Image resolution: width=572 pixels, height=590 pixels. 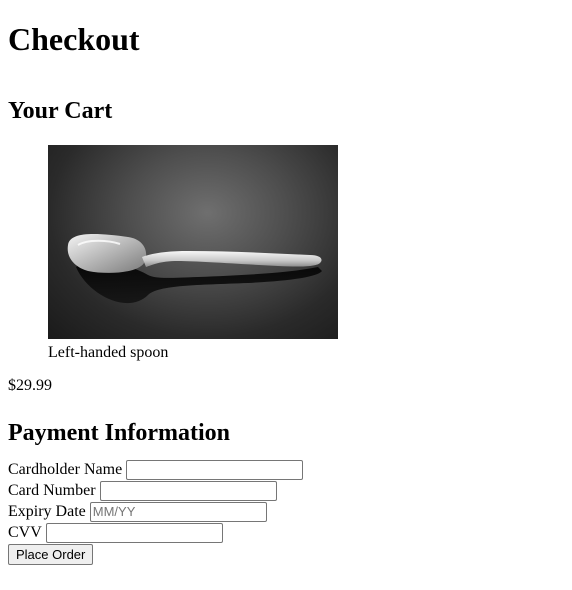 I want to click on page-title: Checkout, so click(x=74, y=39).